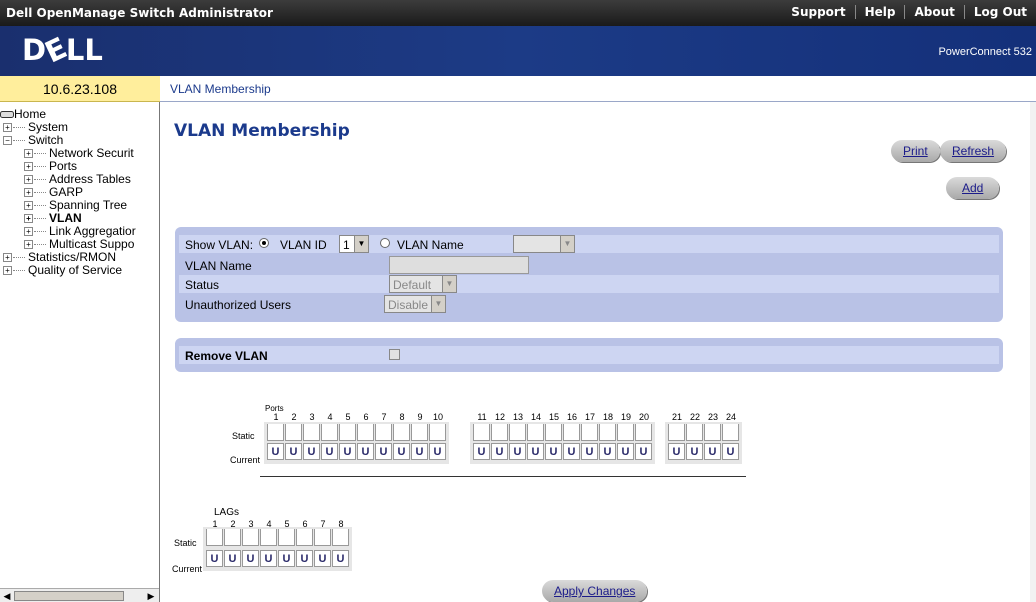 Image resolution: width=1036 pixels, height=602 pixels. What do you see at coordinates (394, 354) in the screenshot?
I see `remove-vlan-checkbox` at bounding box center [394, 354].